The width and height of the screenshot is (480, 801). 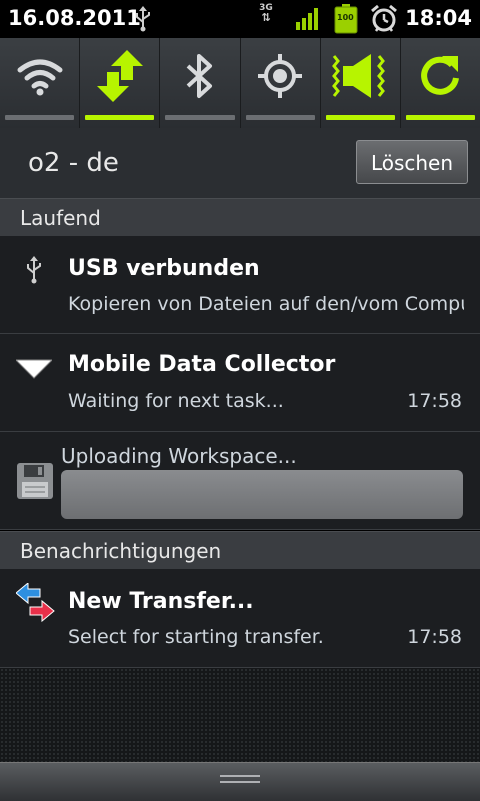 What do you see at coordinates (345, 17) in the screenshot?
I see `battery-level: 100` at bounding box center [345, 17].